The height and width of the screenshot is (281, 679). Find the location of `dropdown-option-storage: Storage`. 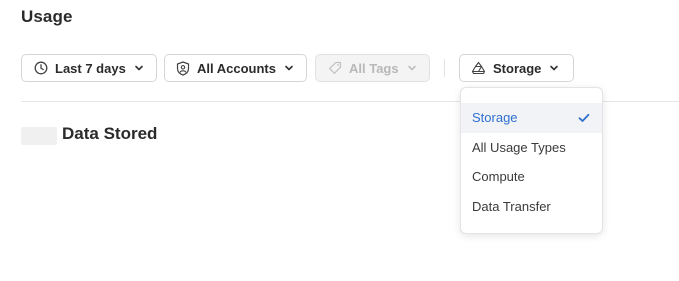

dropdown-option-storage: Storage is located at coordinates (531, 118).